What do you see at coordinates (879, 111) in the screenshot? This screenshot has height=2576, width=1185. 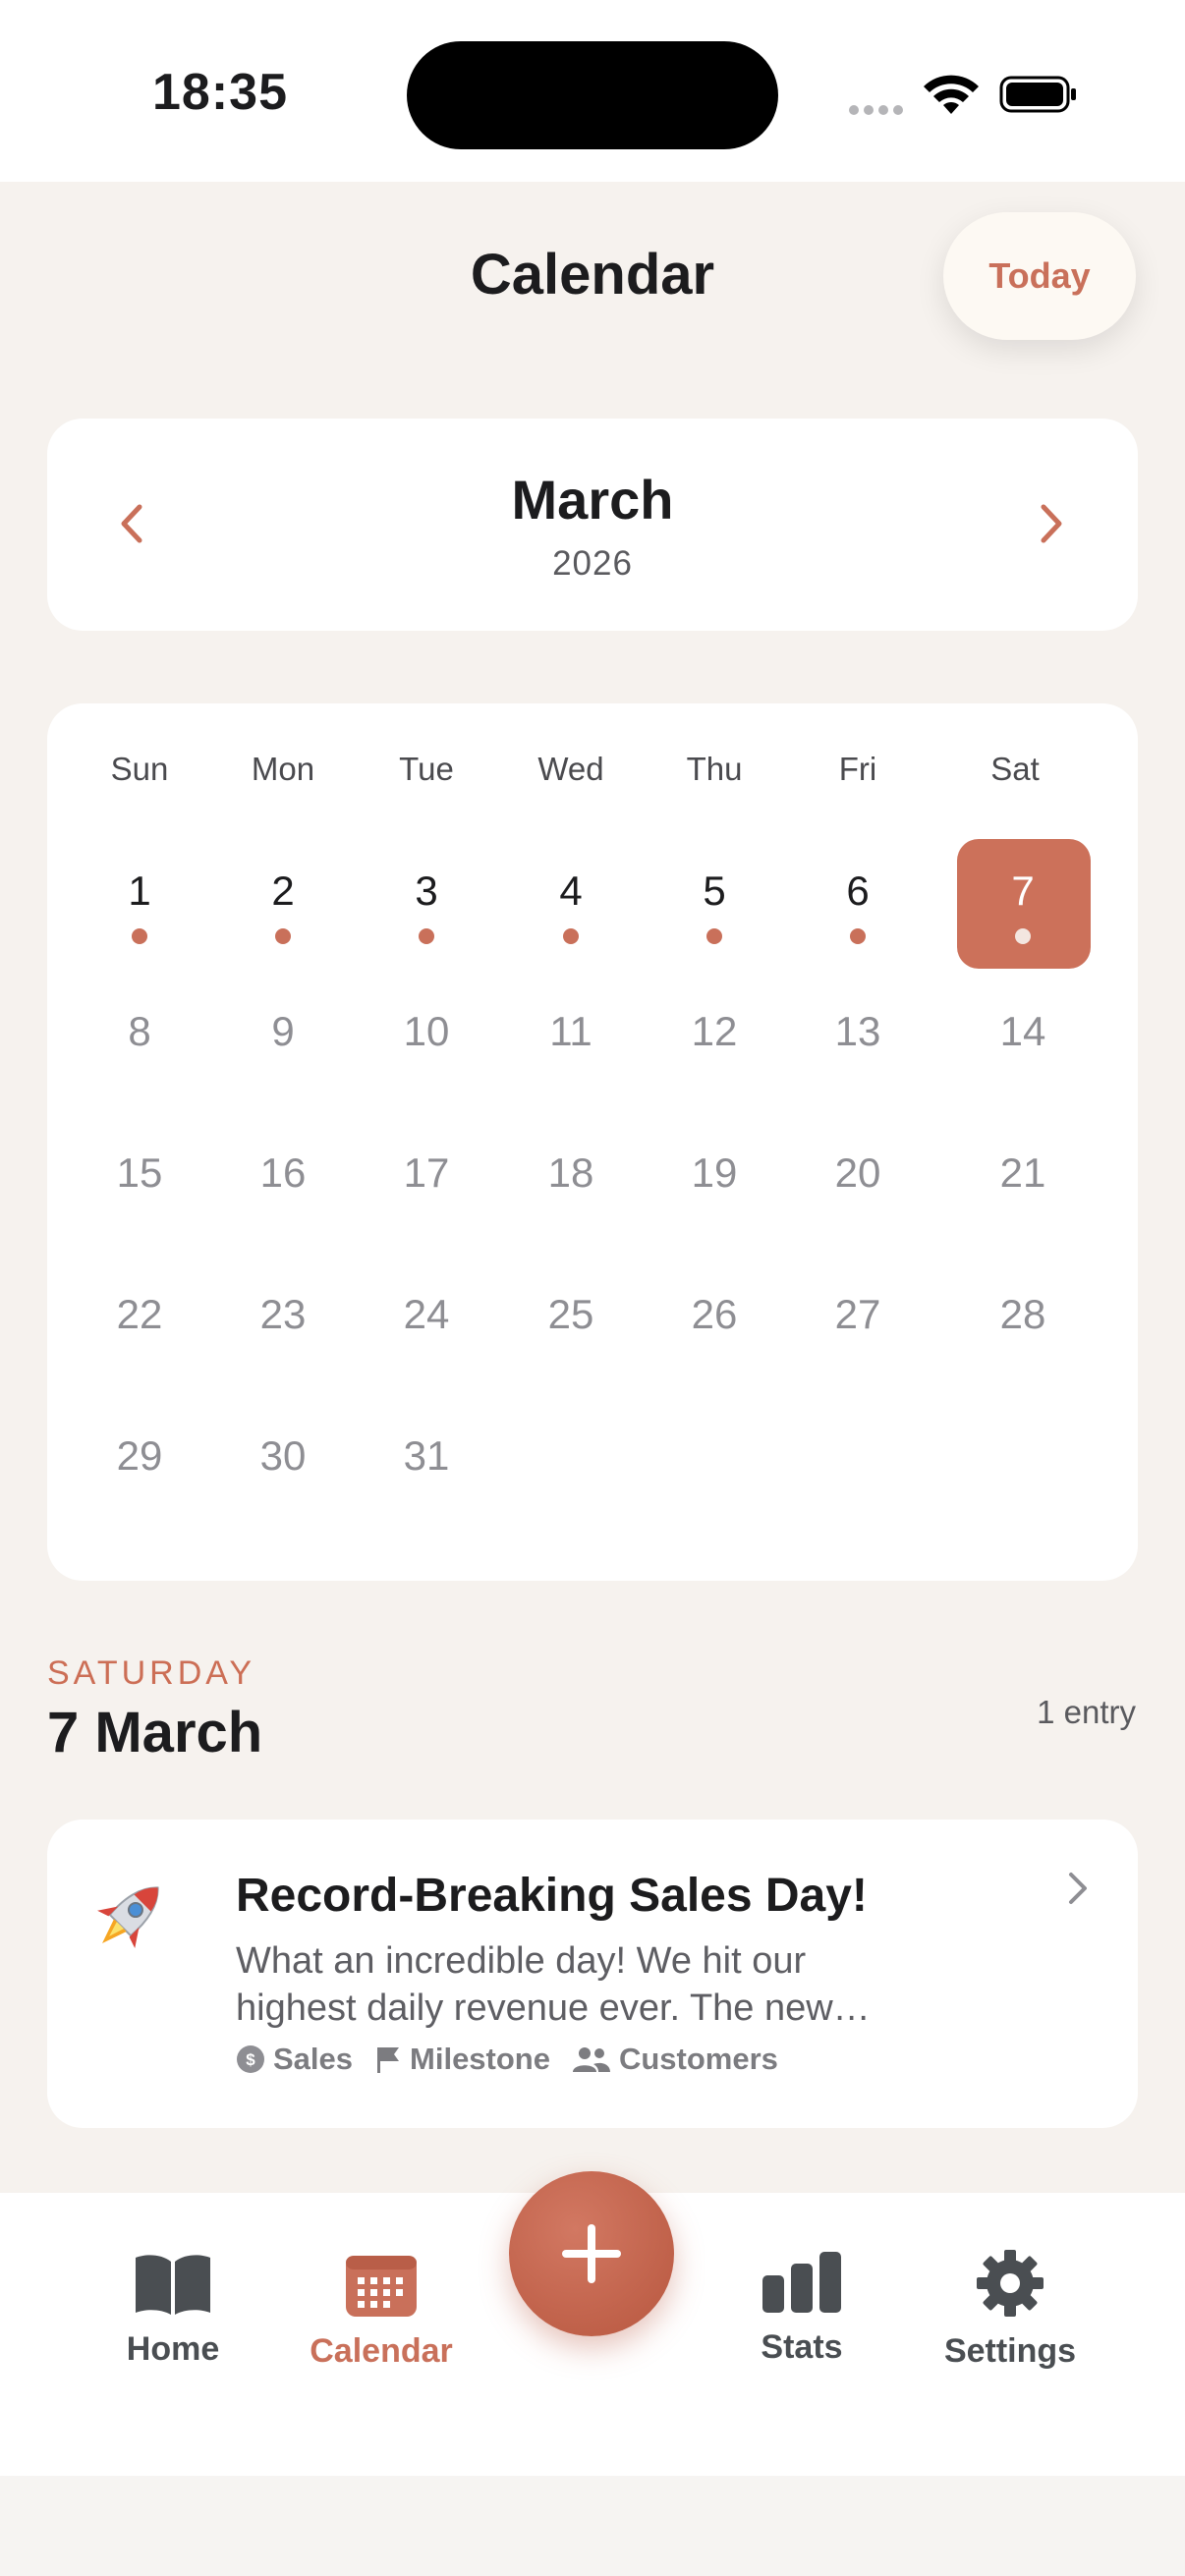 I see `signal-icon` at bounding box center [879, 111].